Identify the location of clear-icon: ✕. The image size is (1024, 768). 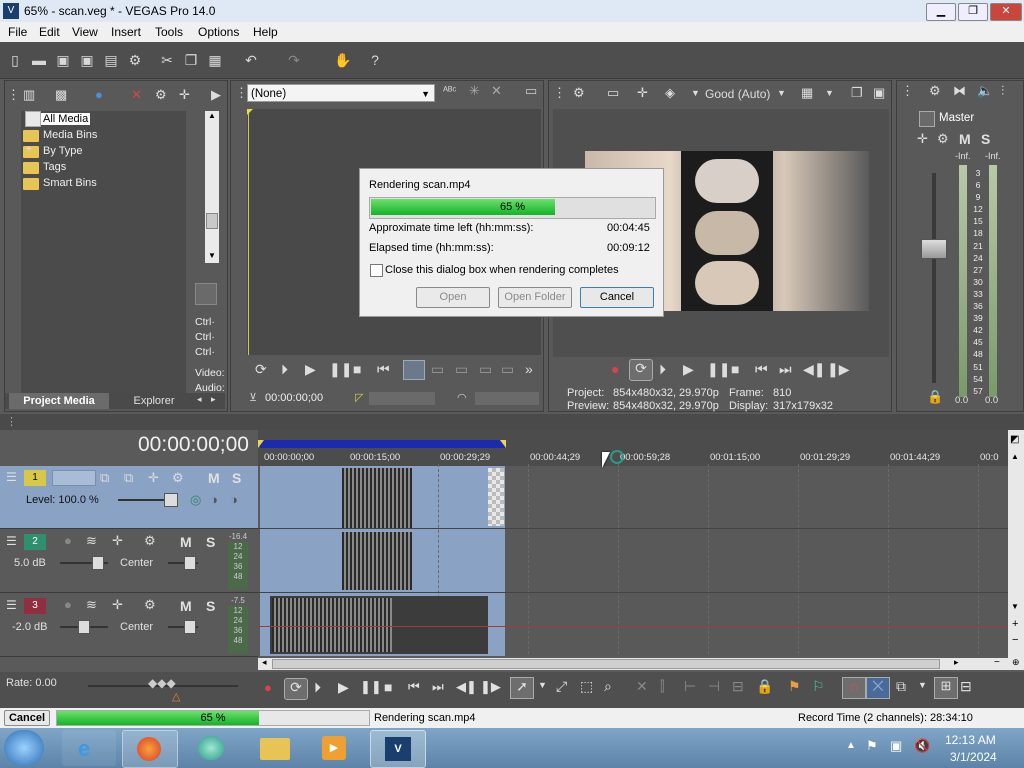
(496, 91).